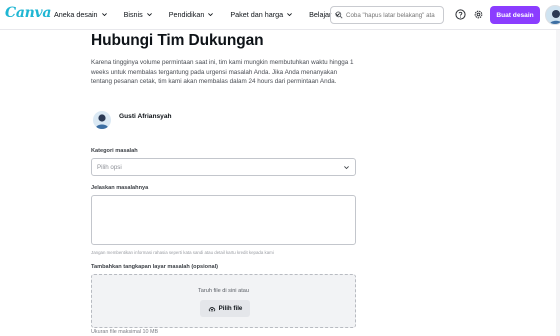 The height and width of the screenshot is (336, 560). Describe the element at coordinates (177, 40) in the screenshot. I see `page-title: Hubungi Tim Dukungan` at that location.